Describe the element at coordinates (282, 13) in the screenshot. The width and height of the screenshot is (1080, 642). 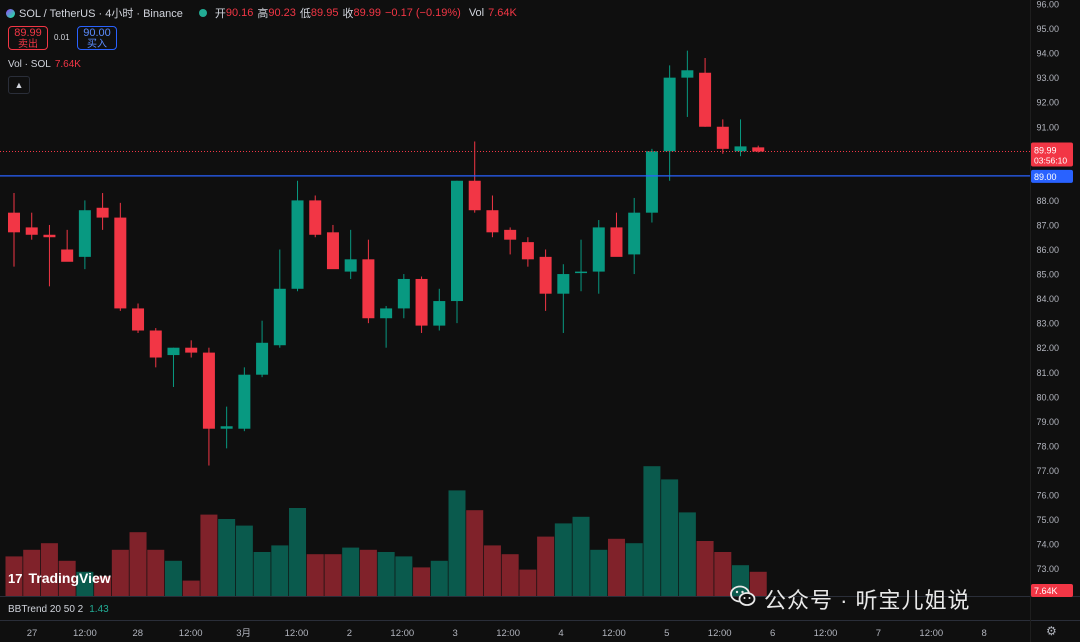
I see `high-value: 90.23` at that location.